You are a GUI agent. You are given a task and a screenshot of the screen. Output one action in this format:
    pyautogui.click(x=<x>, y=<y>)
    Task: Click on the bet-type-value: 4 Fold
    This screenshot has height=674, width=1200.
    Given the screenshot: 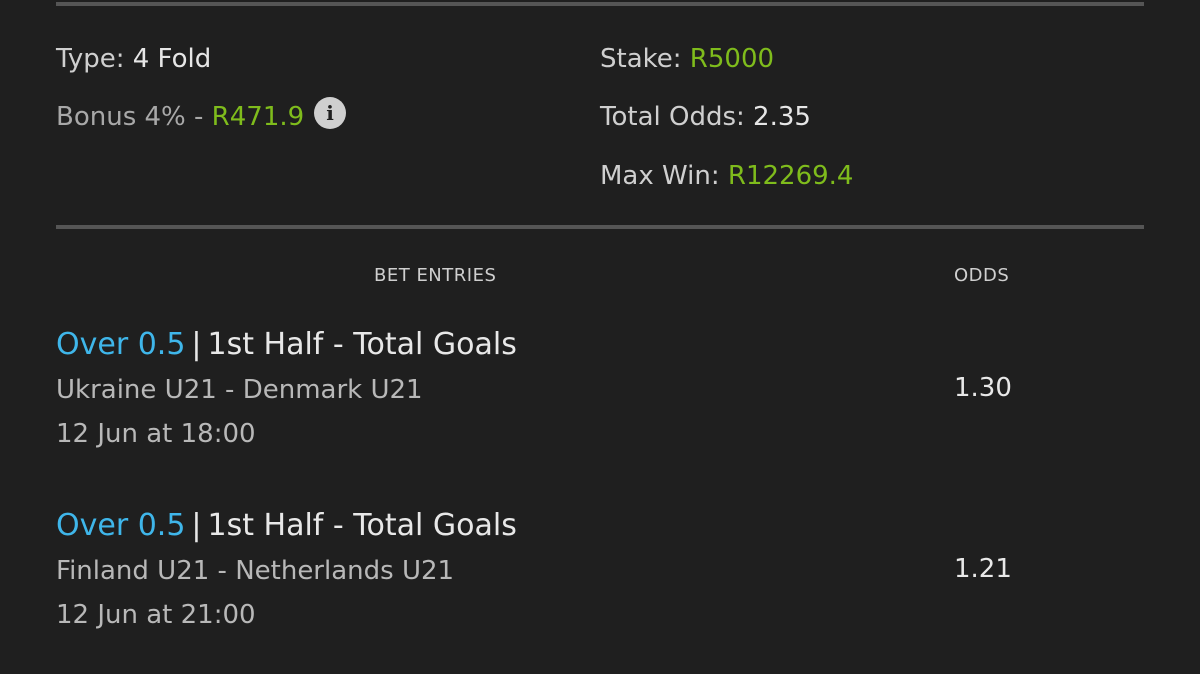 What is the action you would take?
    pyautogui.click(x=172, y=59)
    